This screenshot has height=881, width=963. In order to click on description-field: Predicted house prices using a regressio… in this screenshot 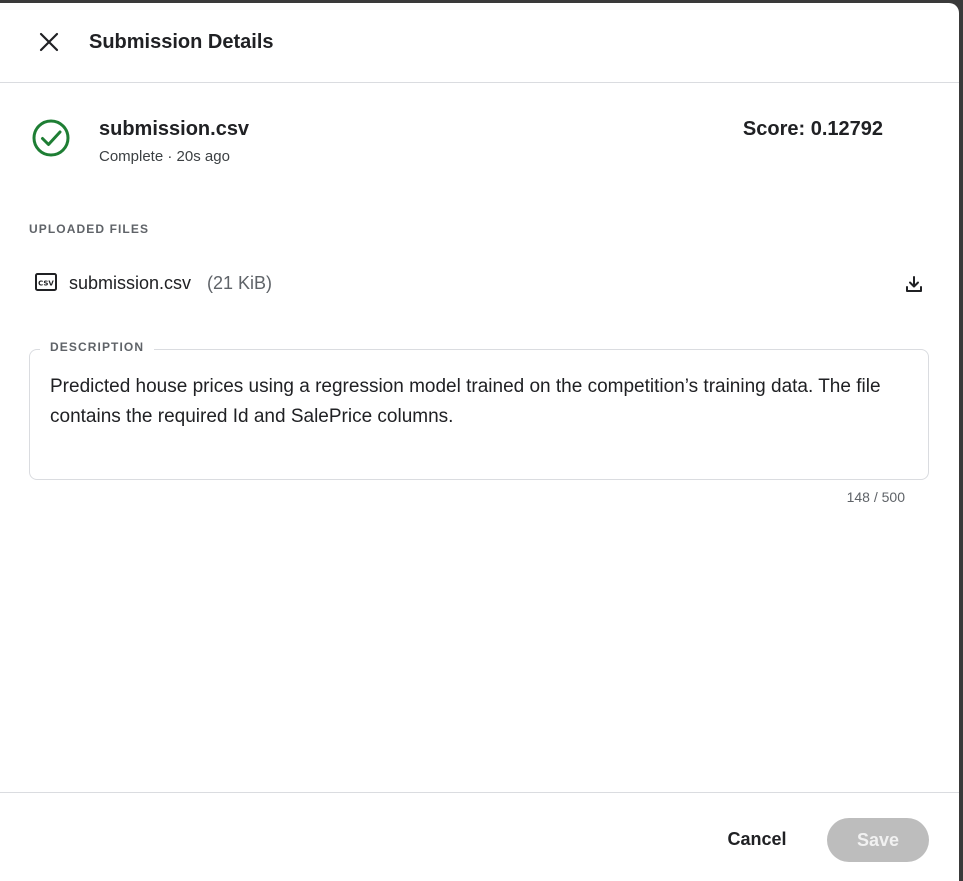, I will do `click(479, 414)`.